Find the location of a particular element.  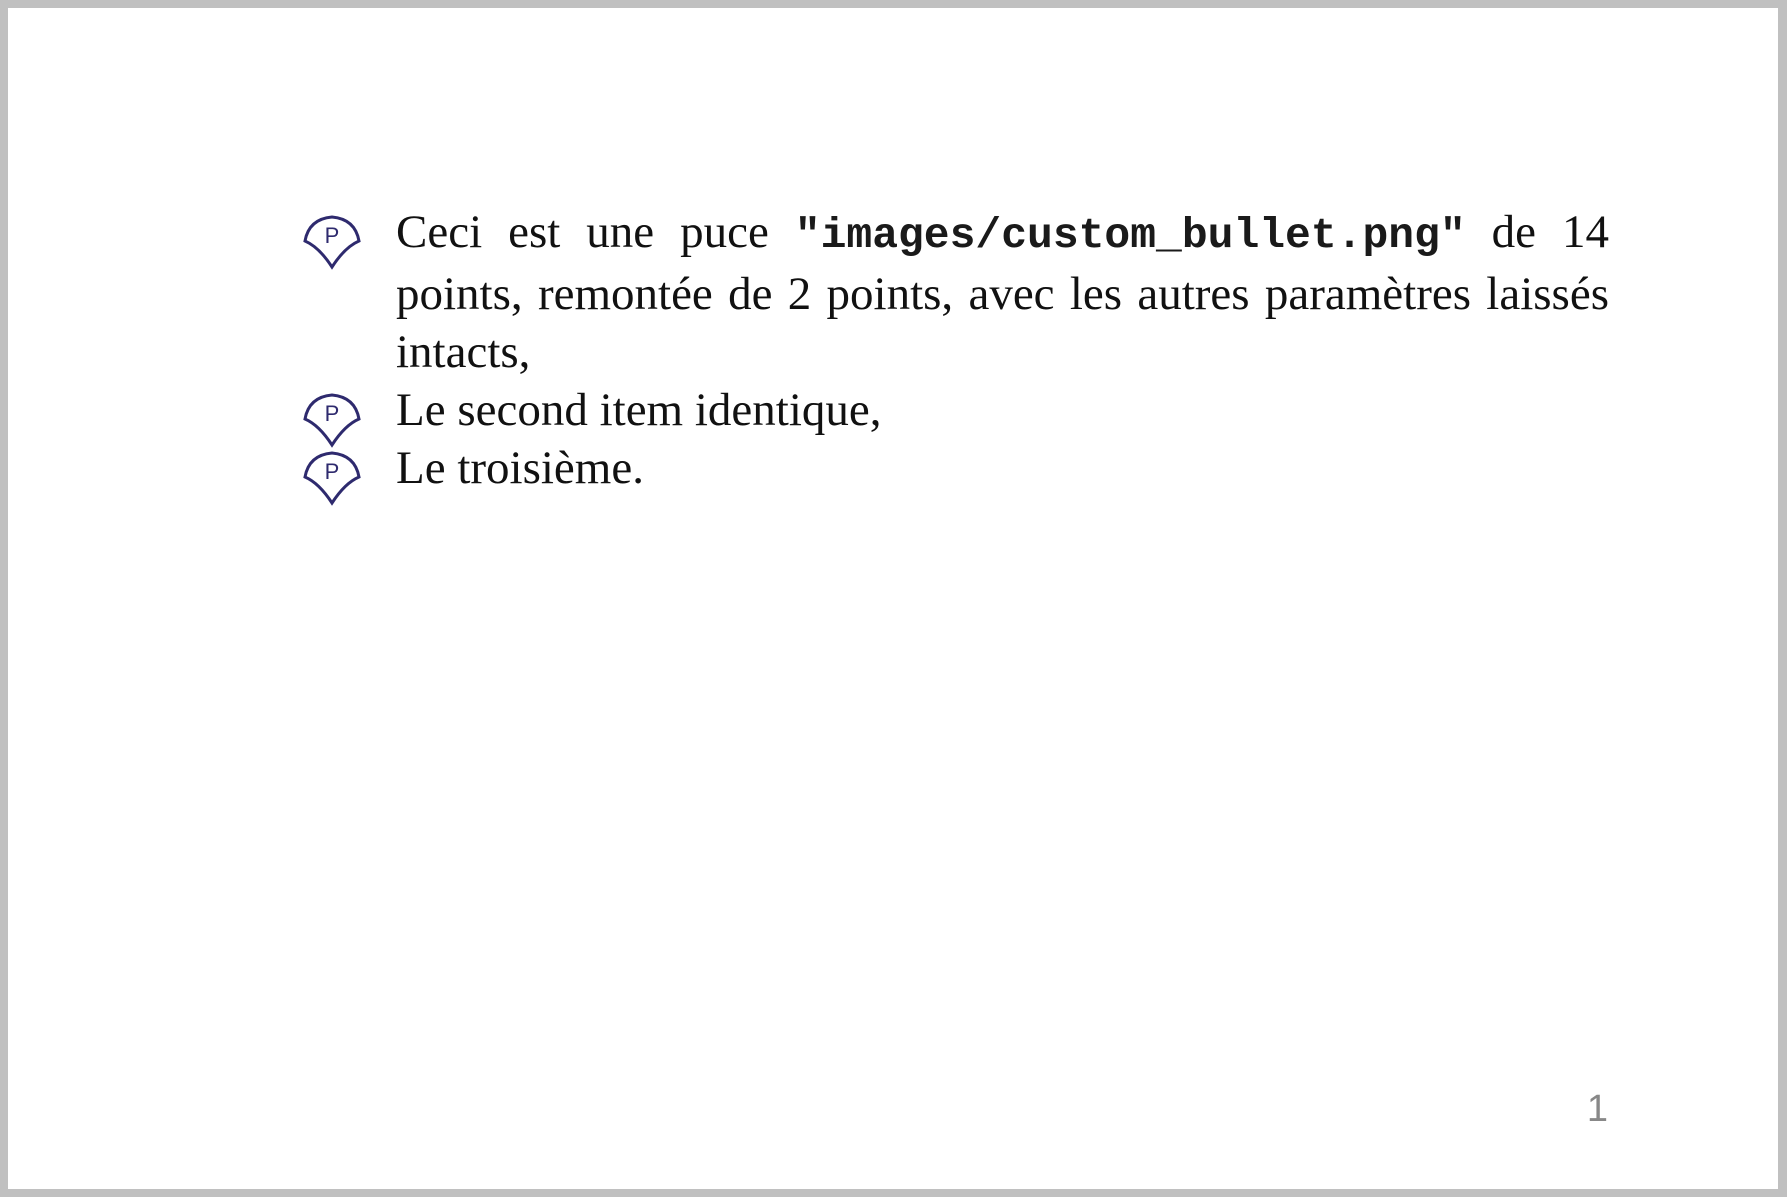

list-item: P Le second item identique, is located at coordinates (893, 414).